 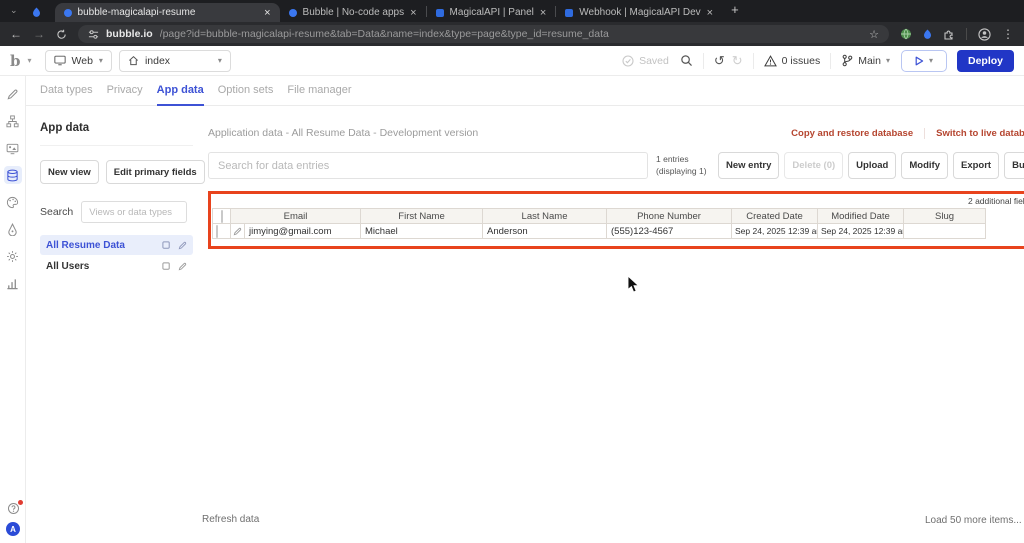 I want to click on browser-action-icons: ⋮, so click(x=957, y=34).